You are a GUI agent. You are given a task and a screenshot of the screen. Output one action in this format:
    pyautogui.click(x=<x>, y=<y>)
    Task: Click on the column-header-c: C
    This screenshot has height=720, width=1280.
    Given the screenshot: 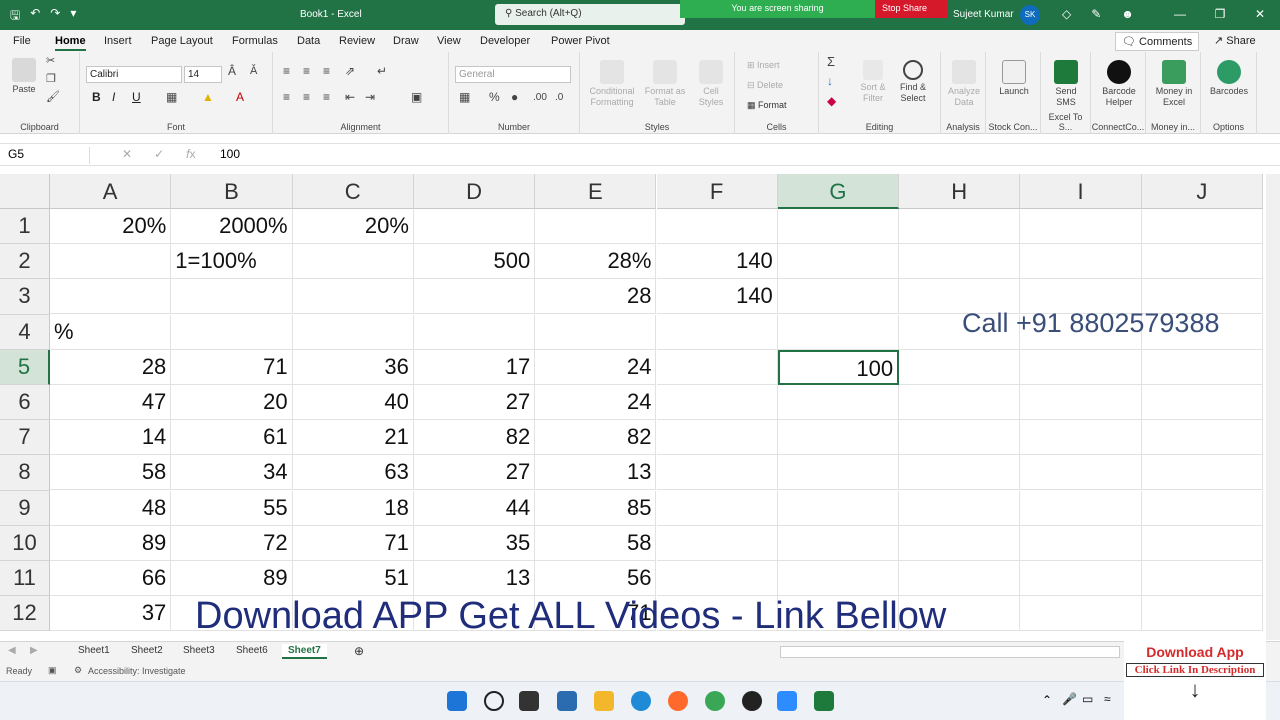 What is the action you would take?
    pyautogui.click(x=353, y=191)
    